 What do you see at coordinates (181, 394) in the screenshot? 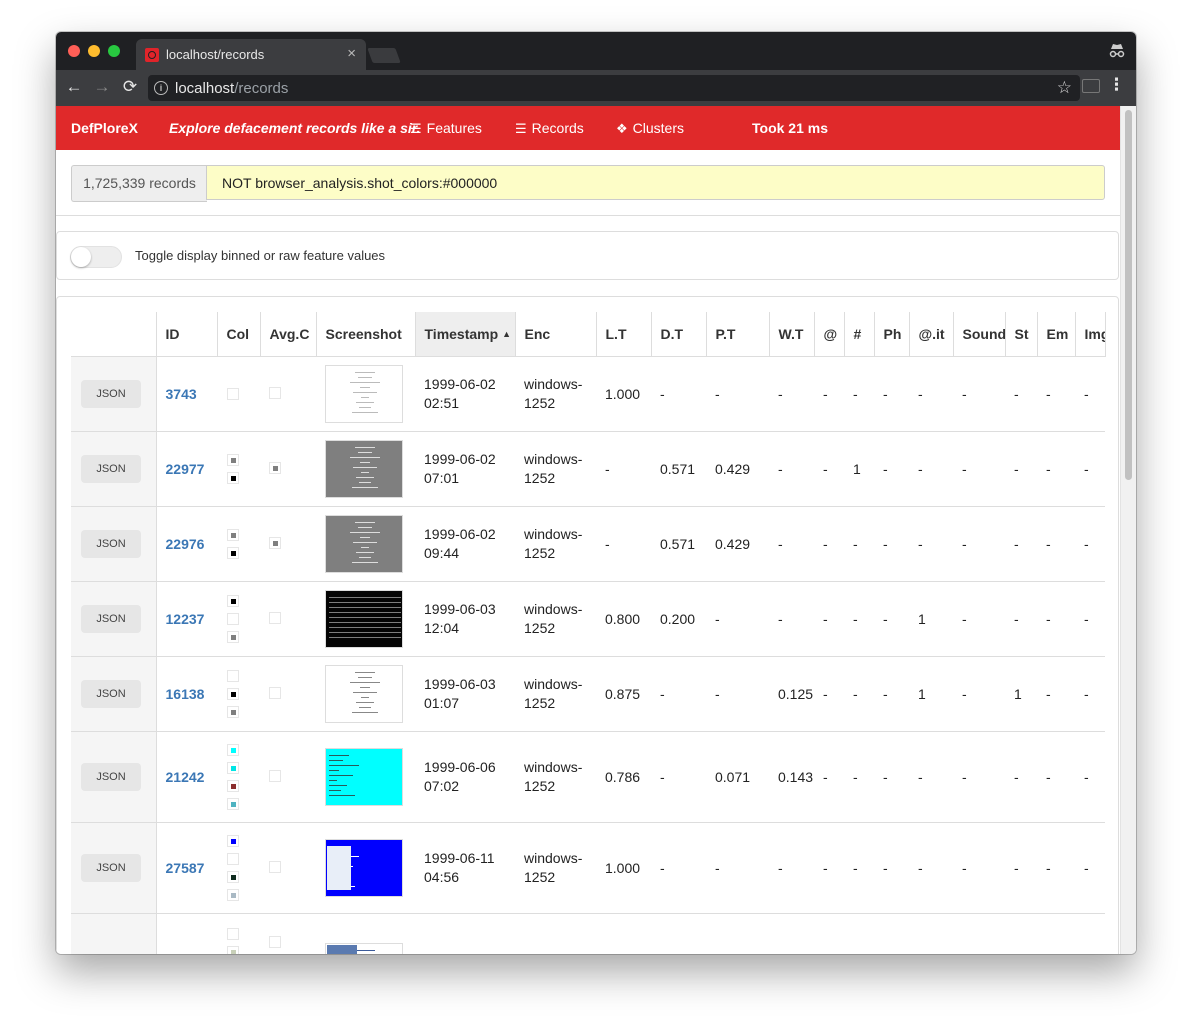
I see `record-id-link: 3743` at bounding box center [181, 394].